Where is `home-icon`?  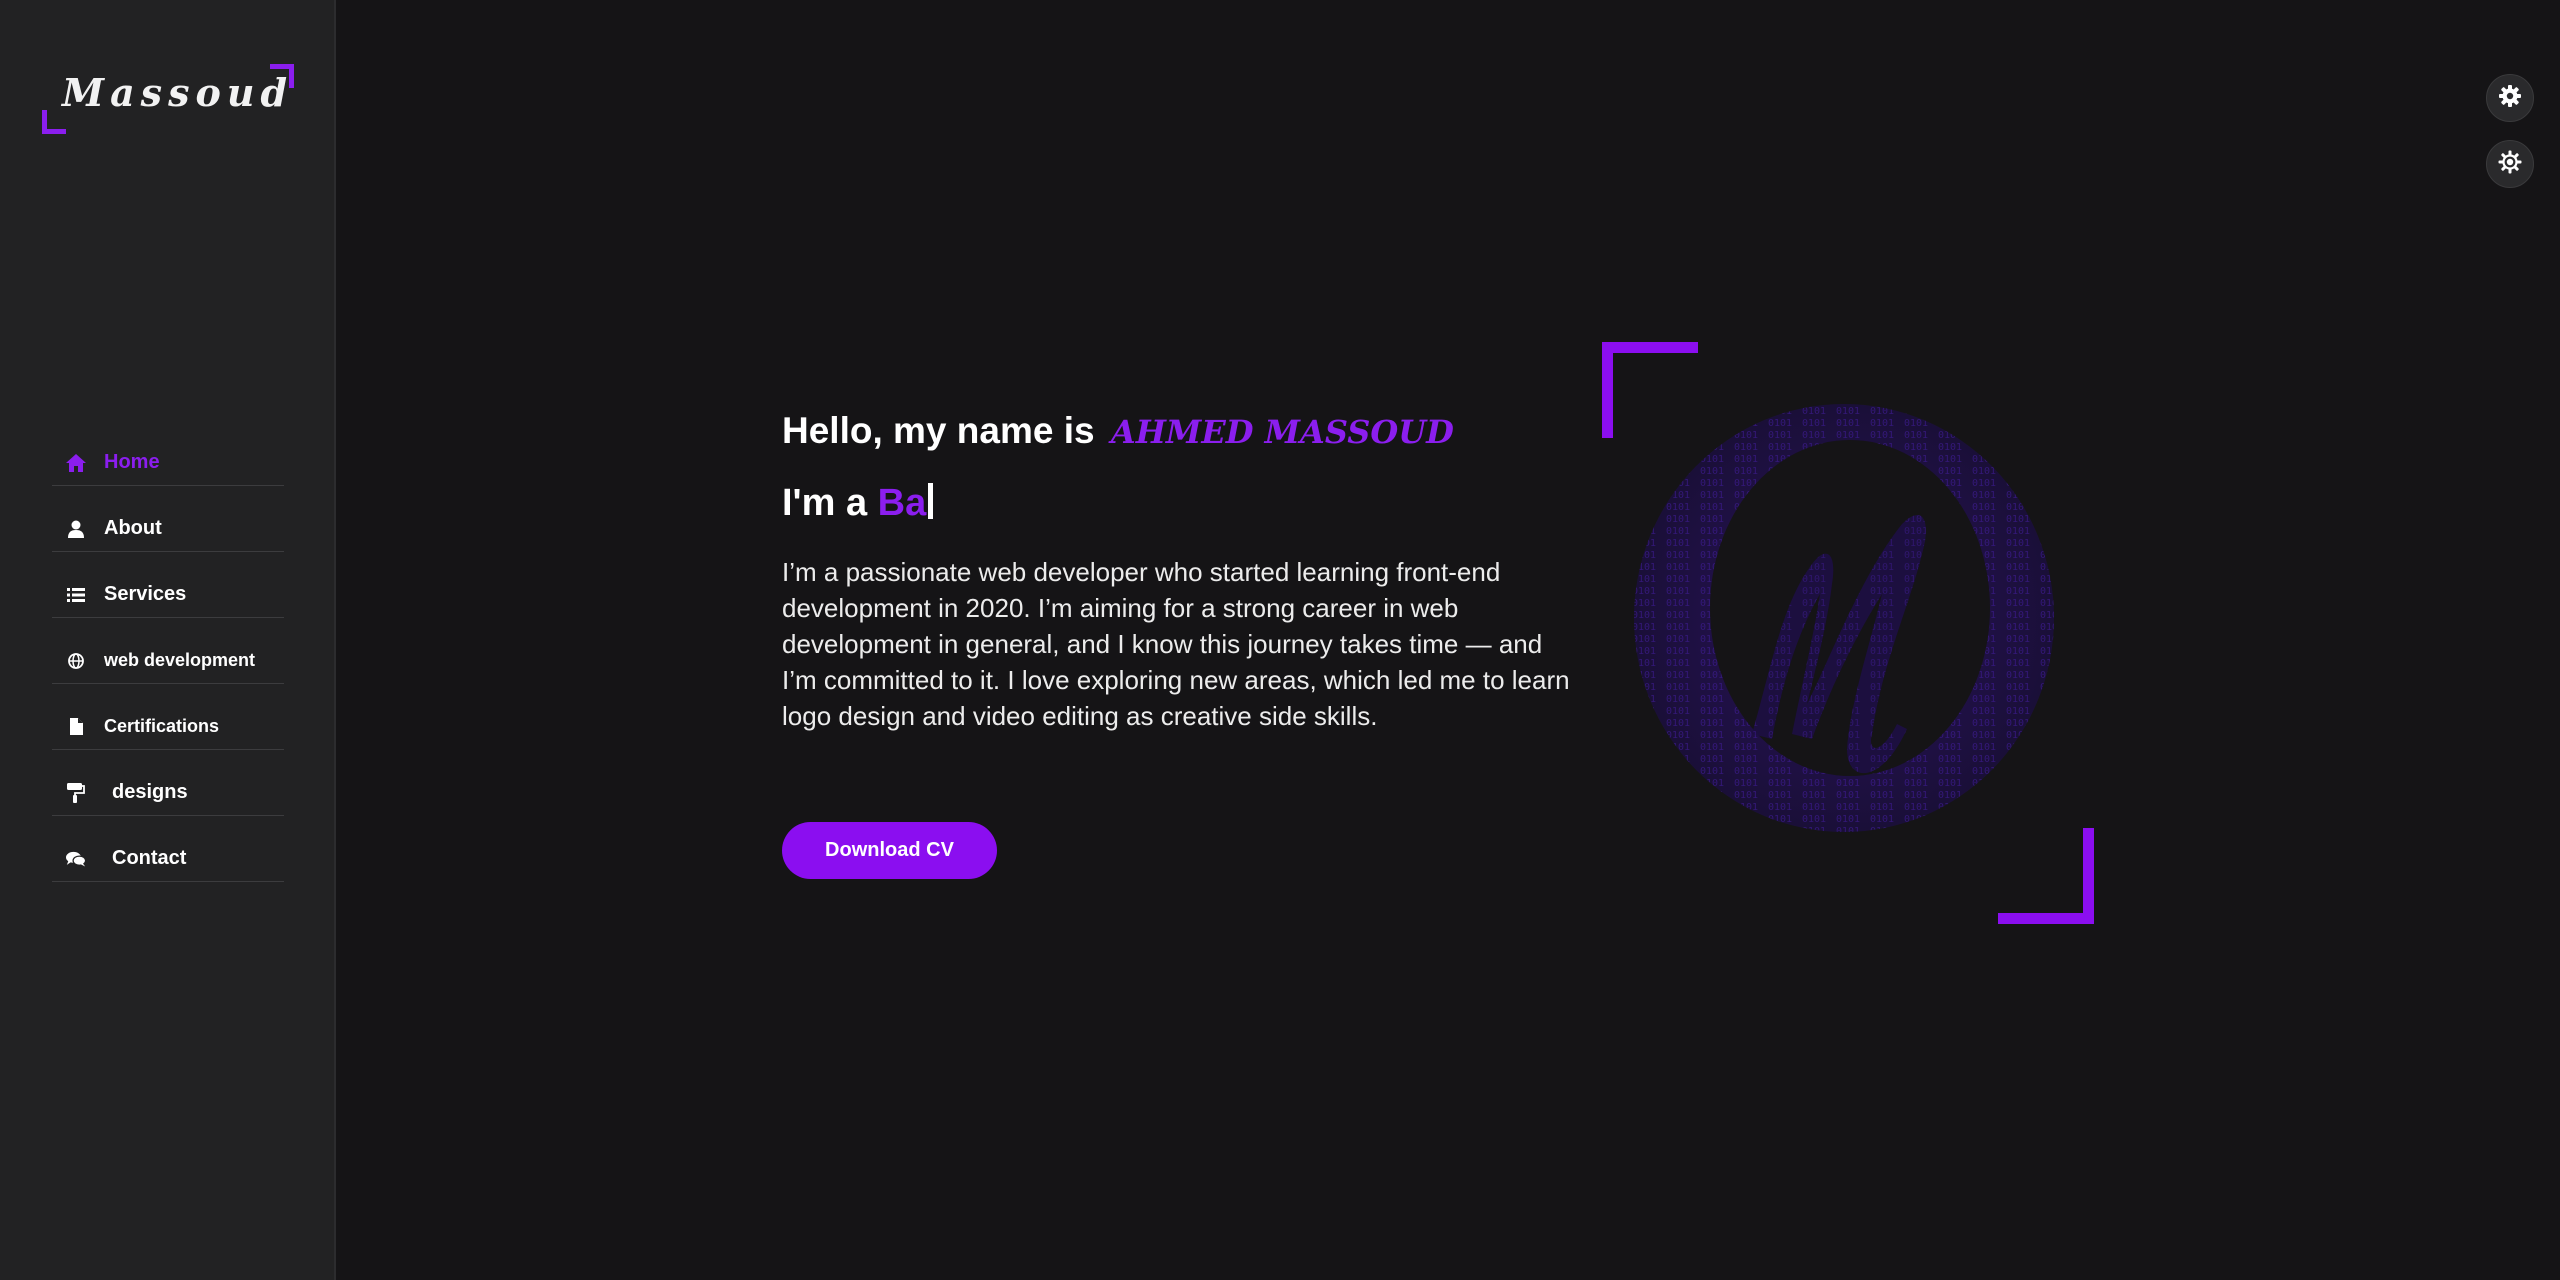
home-icon is located at coordinates (76, 463).